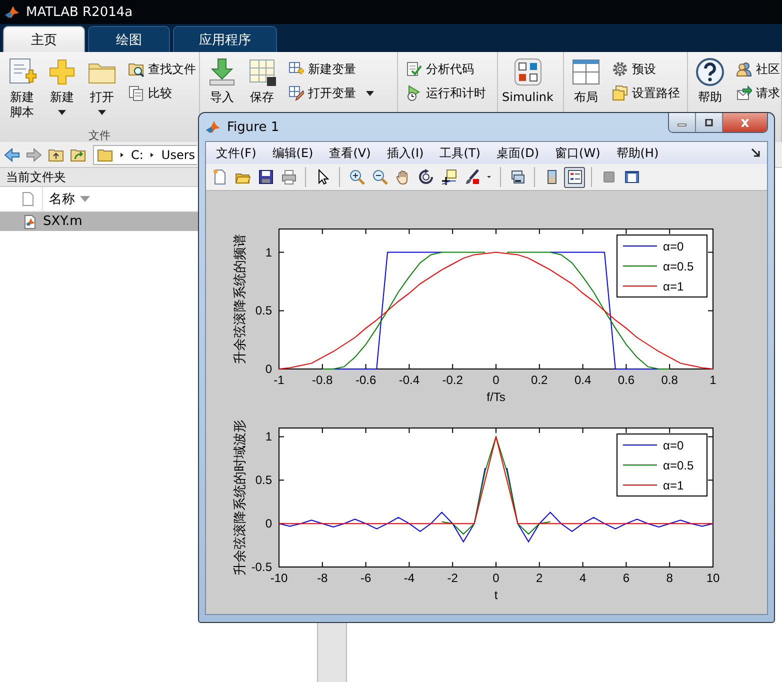  Describe the element at coordinates (518, 177) in the screenshot. I see `linked-windows-icon` at that location.